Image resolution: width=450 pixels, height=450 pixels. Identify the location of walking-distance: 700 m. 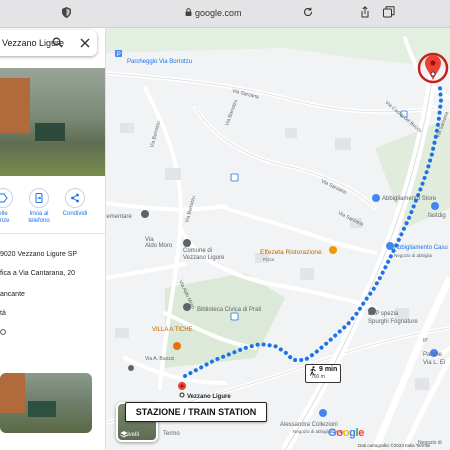
(318, 377).